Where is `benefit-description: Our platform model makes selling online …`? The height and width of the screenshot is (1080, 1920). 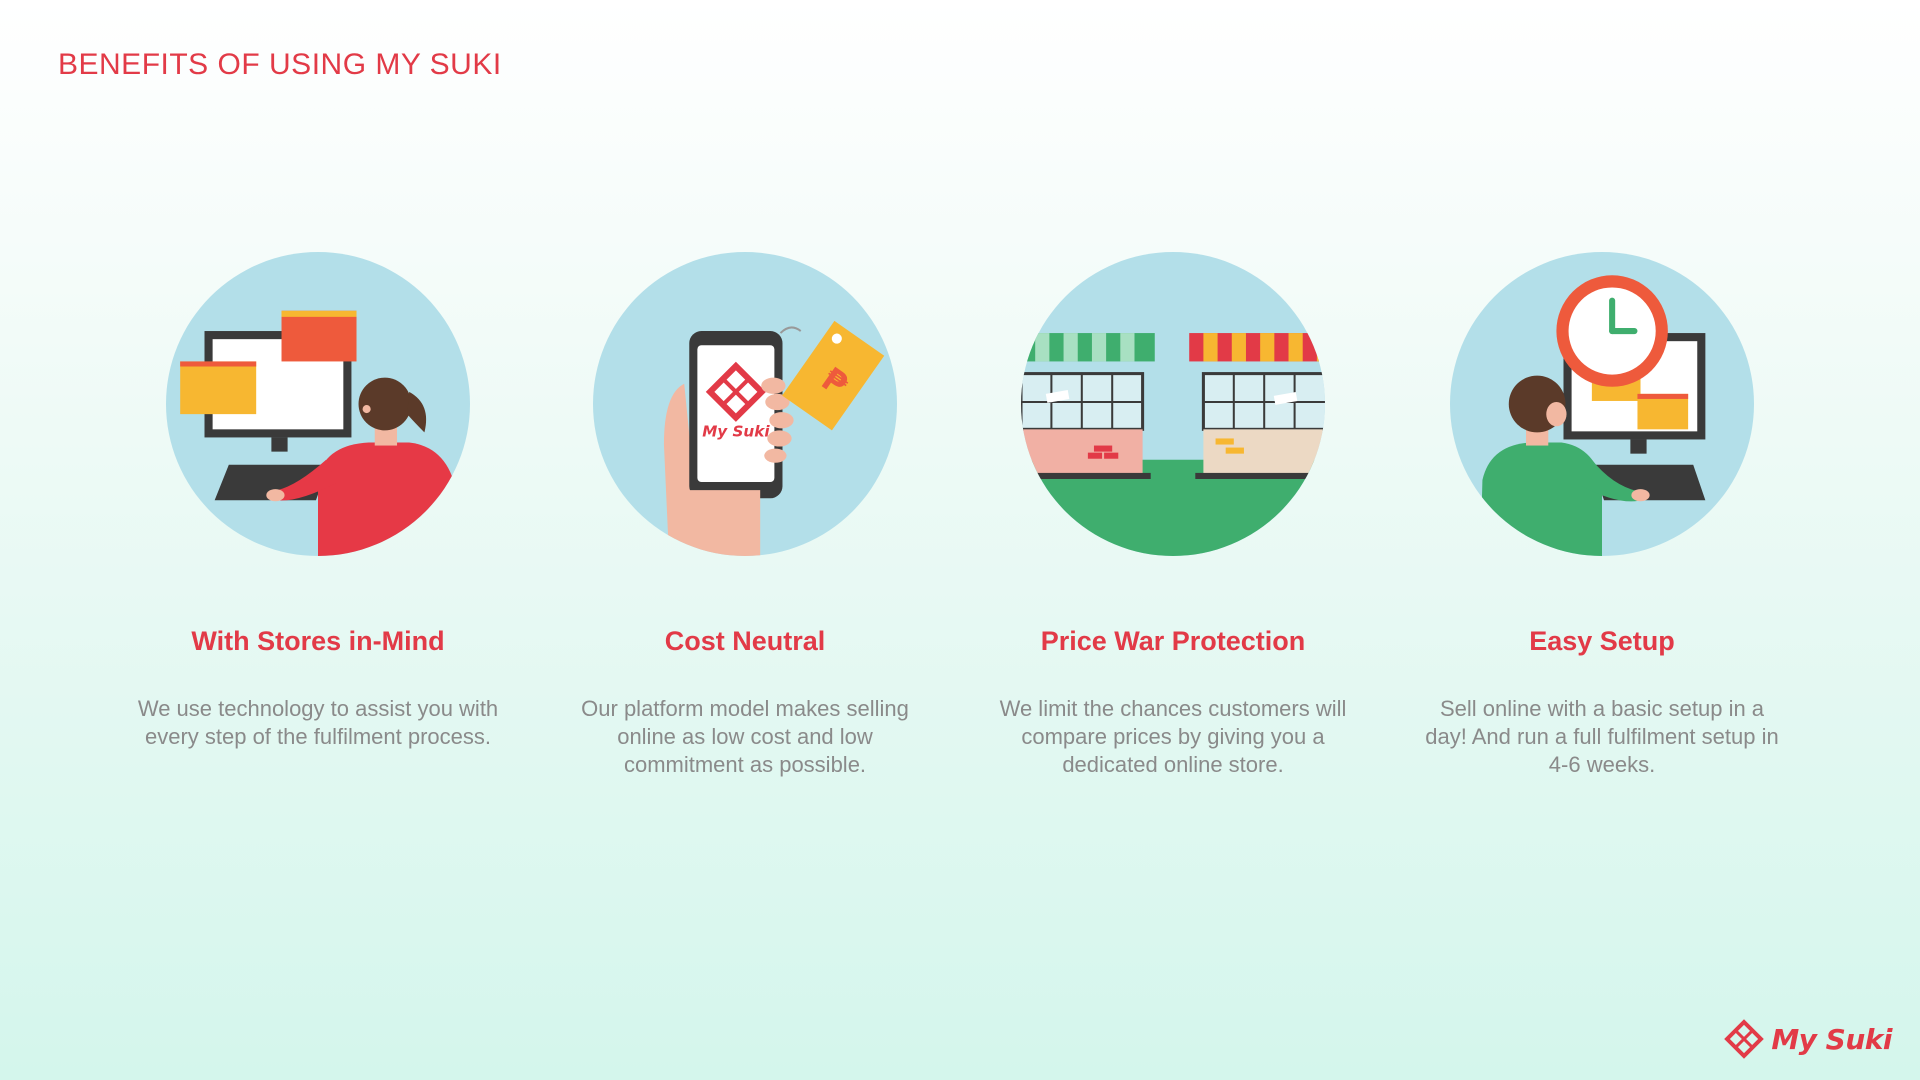 benefit-description: Our platform model makes selling online … is located at coordinates (745, 736).